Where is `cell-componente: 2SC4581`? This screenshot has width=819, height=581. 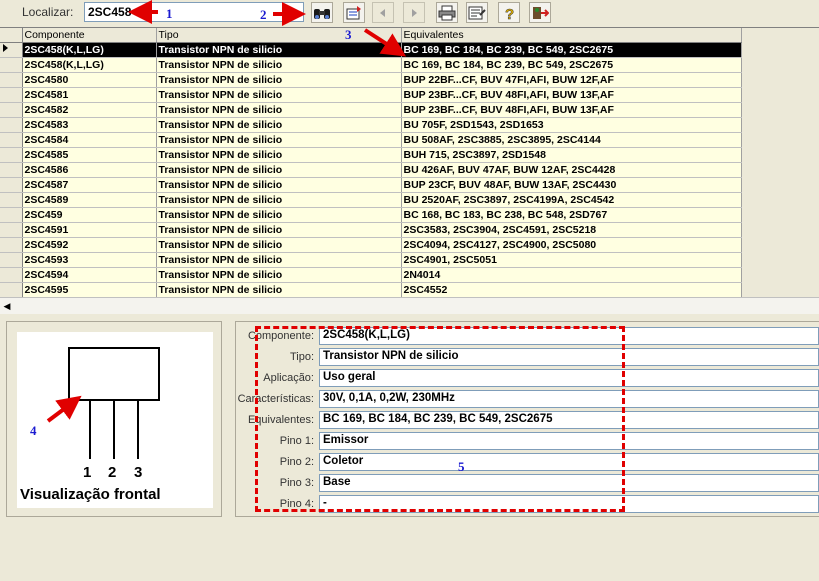
cell-componente: 2SC4581 is located at coordinates (89, 95).